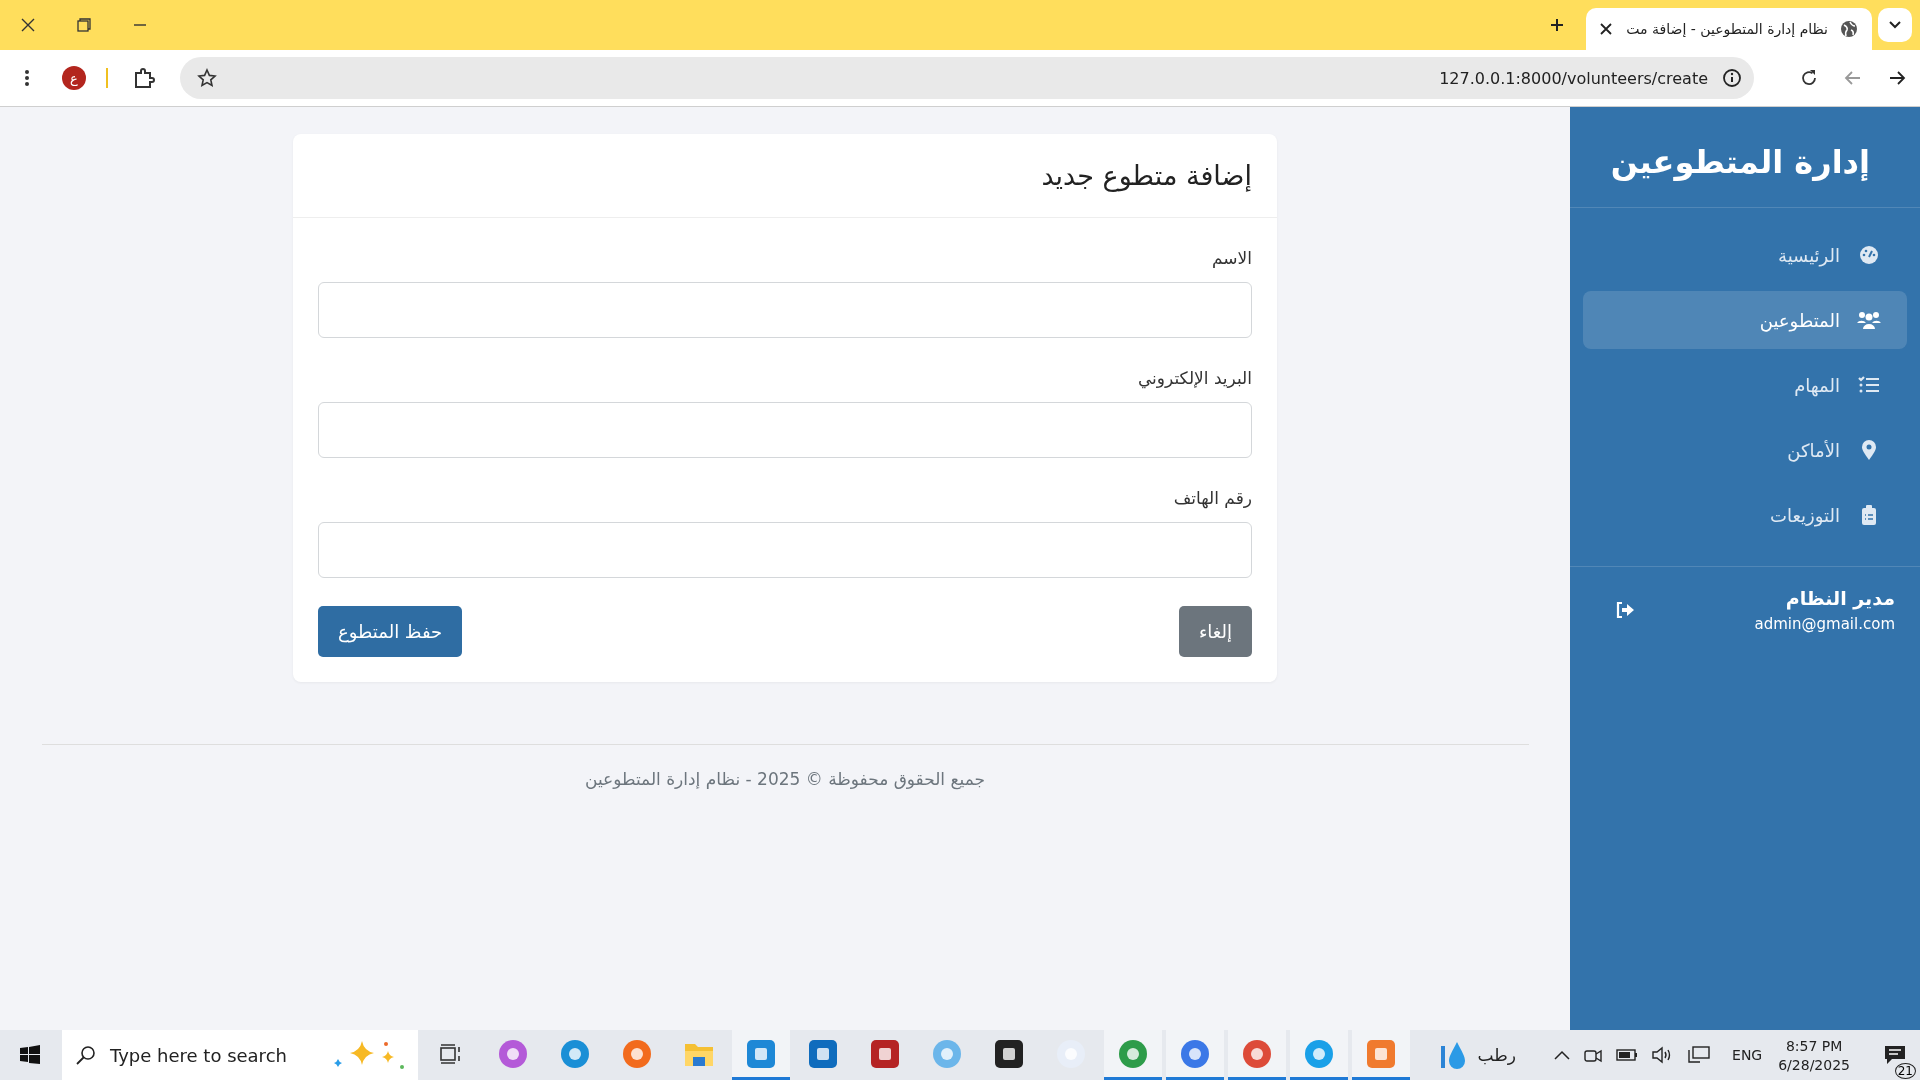 The image size is (1920, 1080). I want to click on checklist-icon, so click(1869, 385).